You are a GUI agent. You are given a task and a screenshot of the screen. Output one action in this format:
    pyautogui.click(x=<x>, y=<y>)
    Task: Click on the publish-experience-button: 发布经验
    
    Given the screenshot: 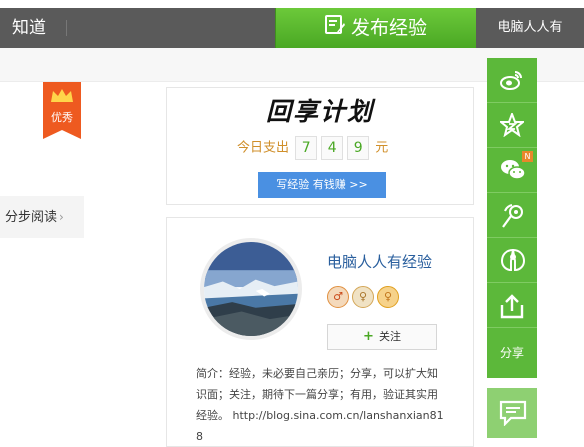 What is the action you would take?
    pyautogui.click(x=375, y=28)
    